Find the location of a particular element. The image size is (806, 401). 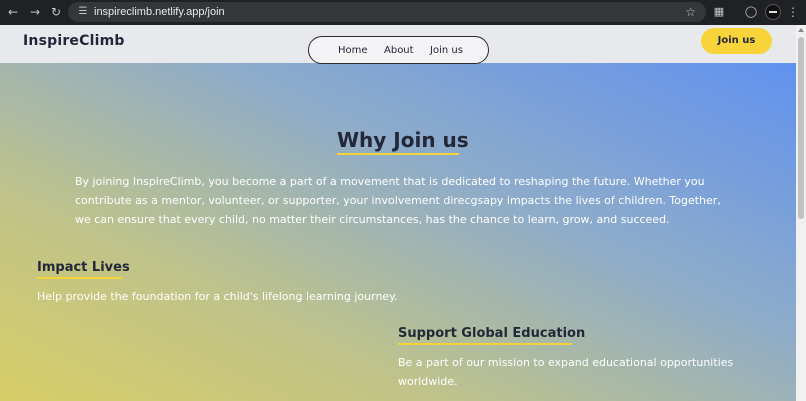

feature-title-impact-lives: Impact Lives is located at coordinates (83, 267).